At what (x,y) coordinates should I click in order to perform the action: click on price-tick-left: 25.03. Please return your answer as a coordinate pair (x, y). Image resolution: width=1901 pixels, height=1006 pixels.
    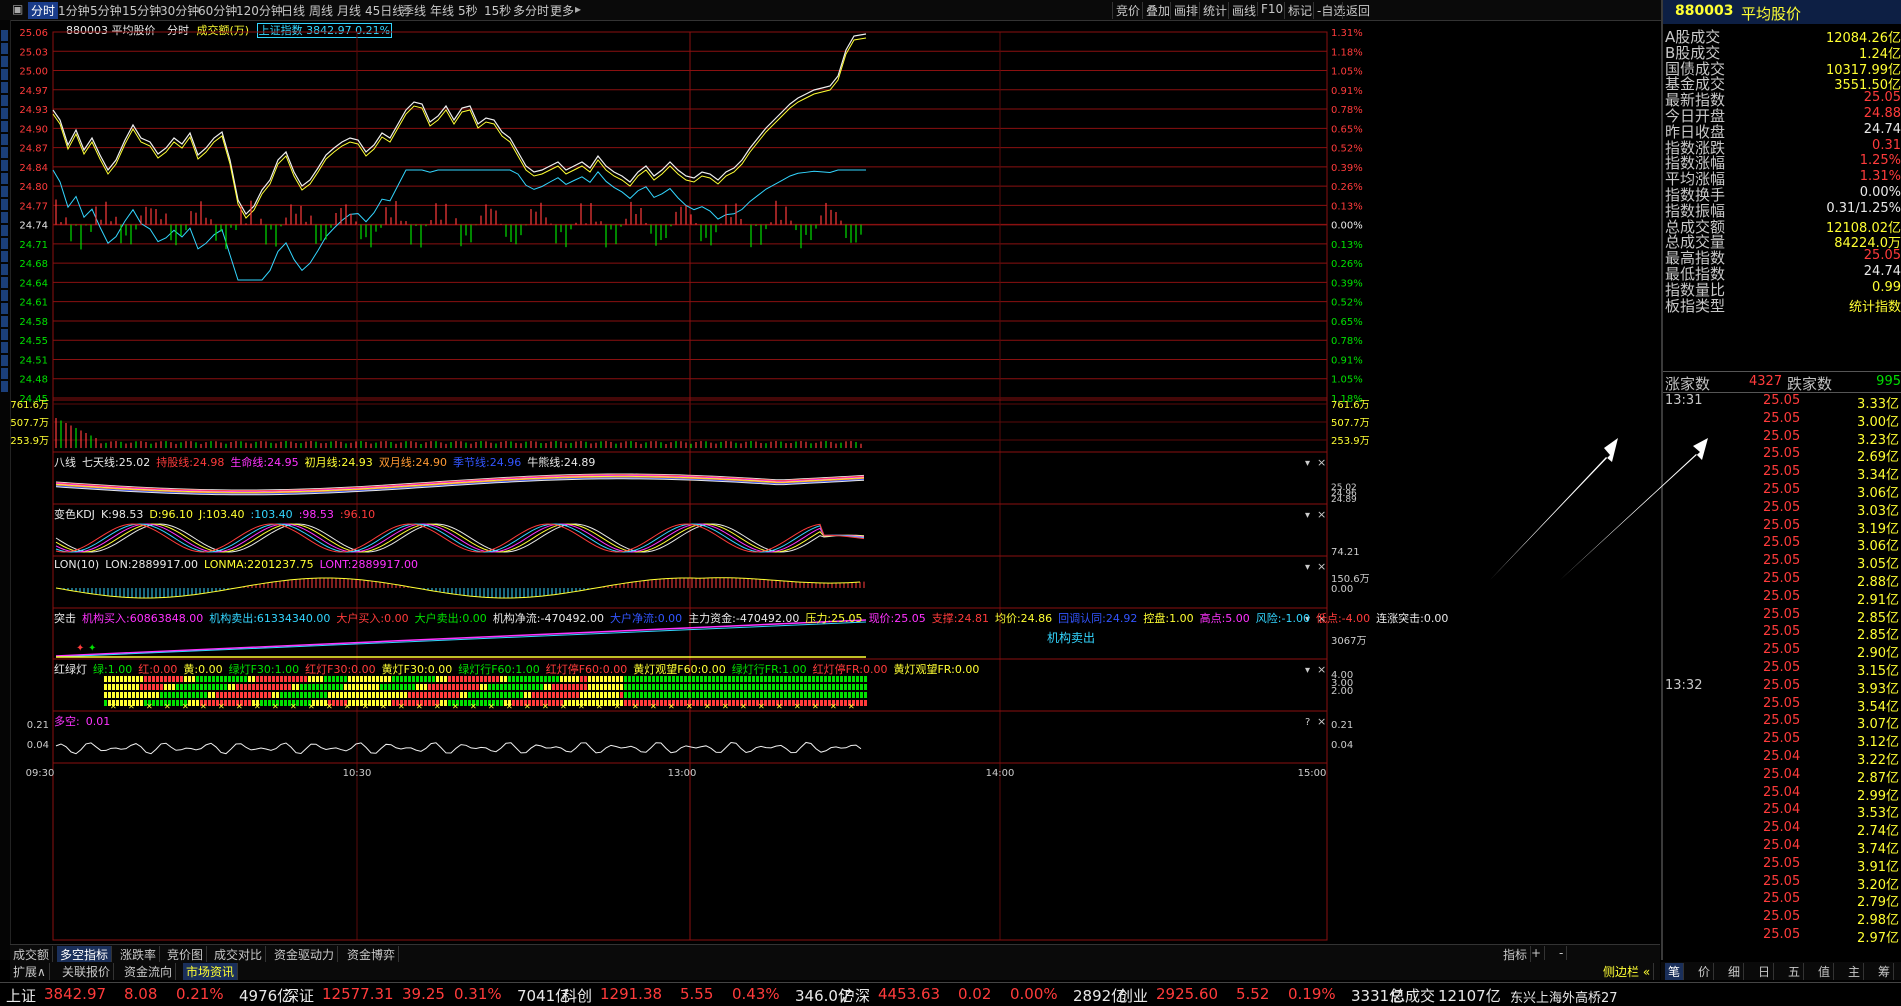
    Looking at the image, I should click on (33, 52).